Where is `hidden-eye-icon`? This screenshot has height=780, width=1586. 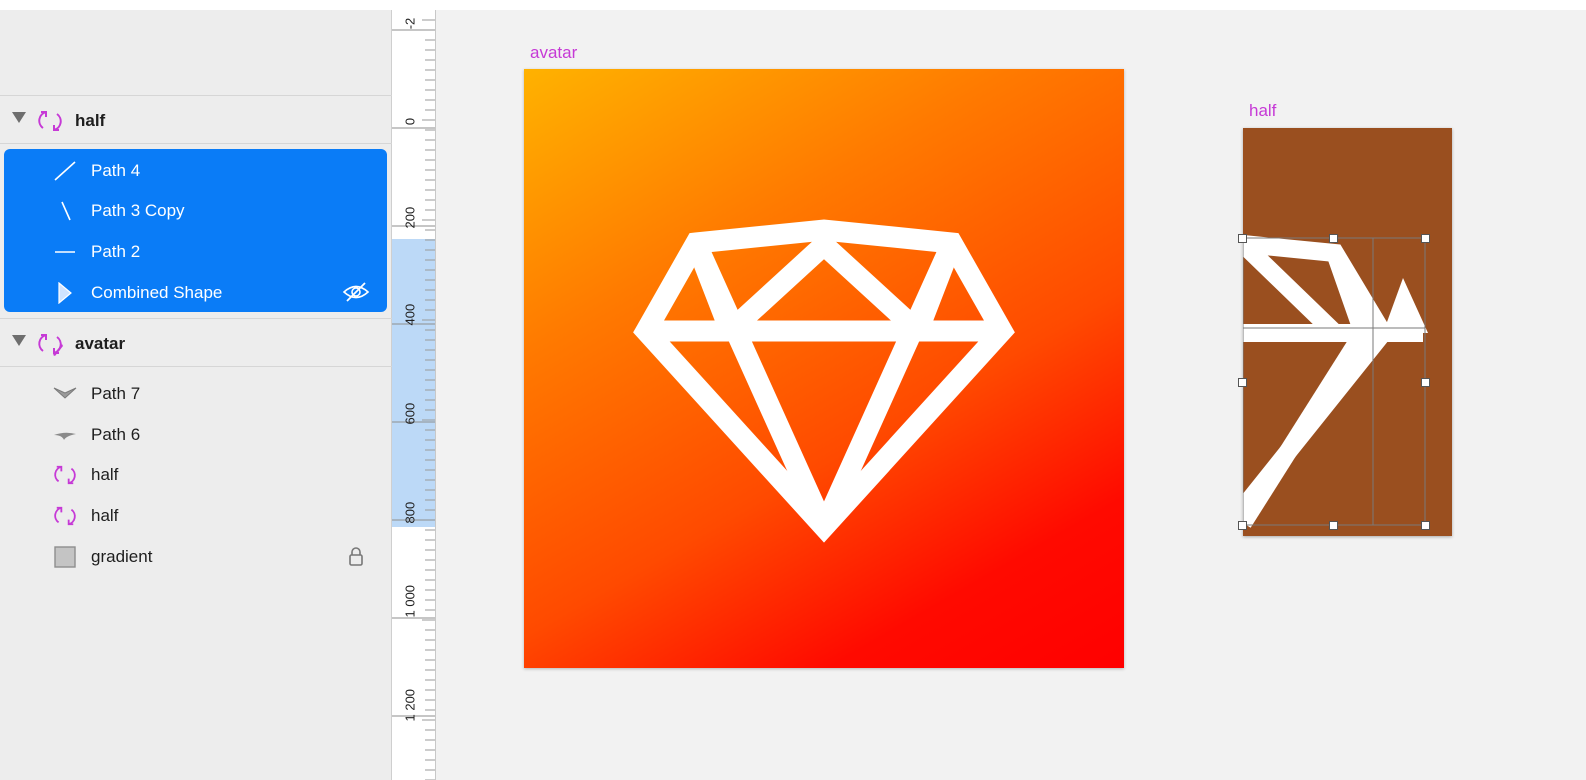 hidden-eye-icon is located at coordinates (356, 292).